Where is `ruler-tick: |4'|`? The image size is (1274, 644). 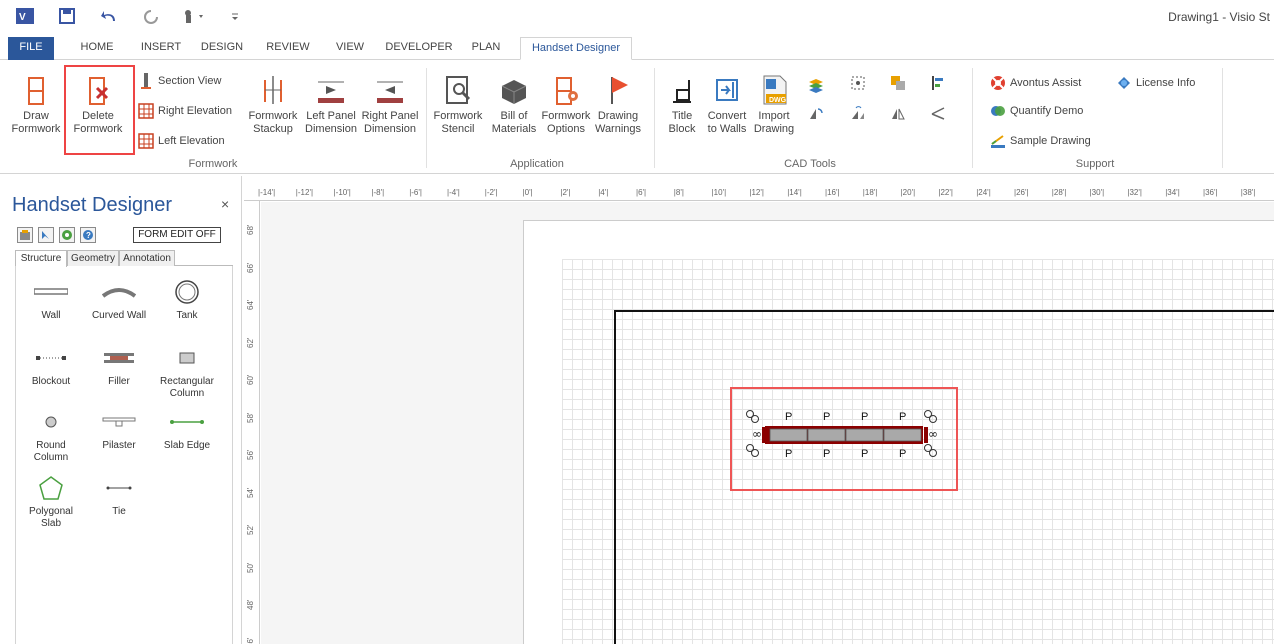 ruler-tick: |4'| is located at coordinates (603, 192).